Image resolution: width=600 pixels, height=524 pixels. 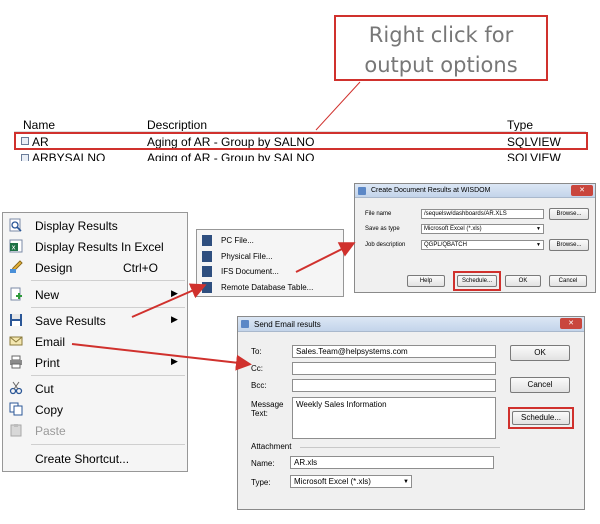 I want to click on menu-item-design: Design Ctrl+O, so click(x=95, y=268).